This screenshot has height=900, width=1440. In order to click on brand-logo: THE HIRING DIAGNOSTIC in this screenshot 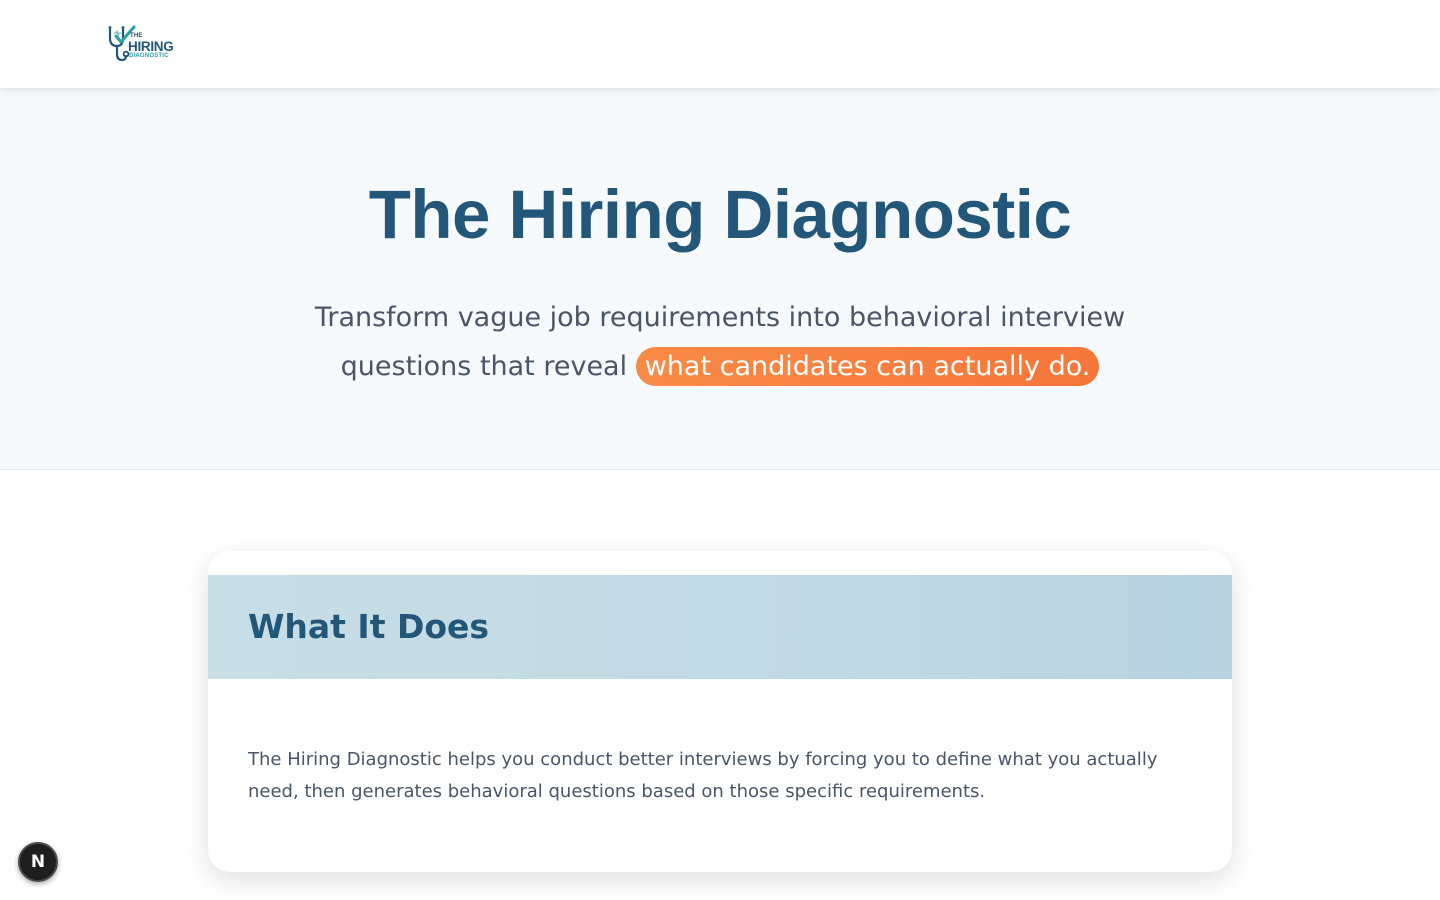, I will do `click(142, 44)`.